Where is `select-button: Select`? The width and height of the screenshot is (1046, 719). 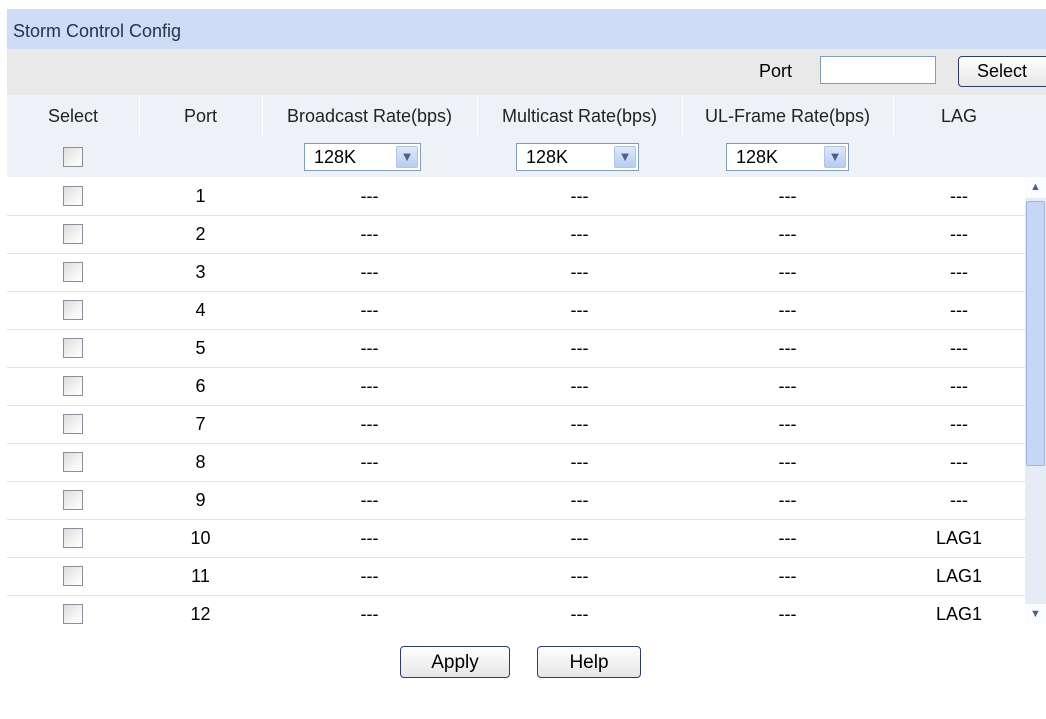
select-button: Select is located at coordinates (1002, 71).